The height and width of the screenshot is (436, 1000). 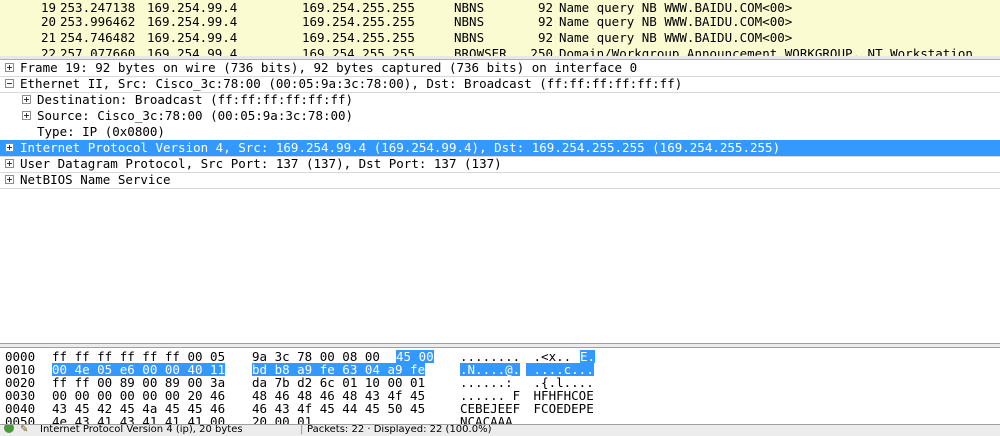 What do you see at coordinates (48, 37) in the screenshot?
I see `packet-no: 21` at bounding box center [48, 37].